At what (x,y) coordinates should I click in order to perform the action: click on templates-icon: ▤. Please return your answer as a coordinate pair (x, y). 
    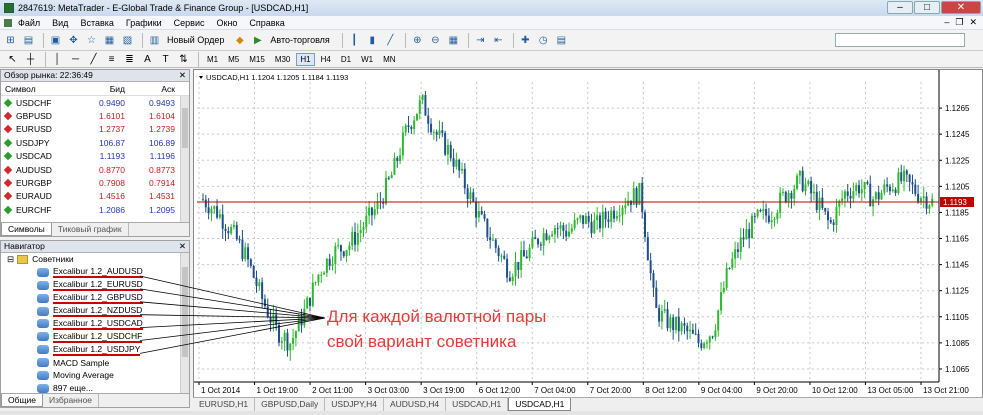
    Looking at the image, I should click on (561, 40).